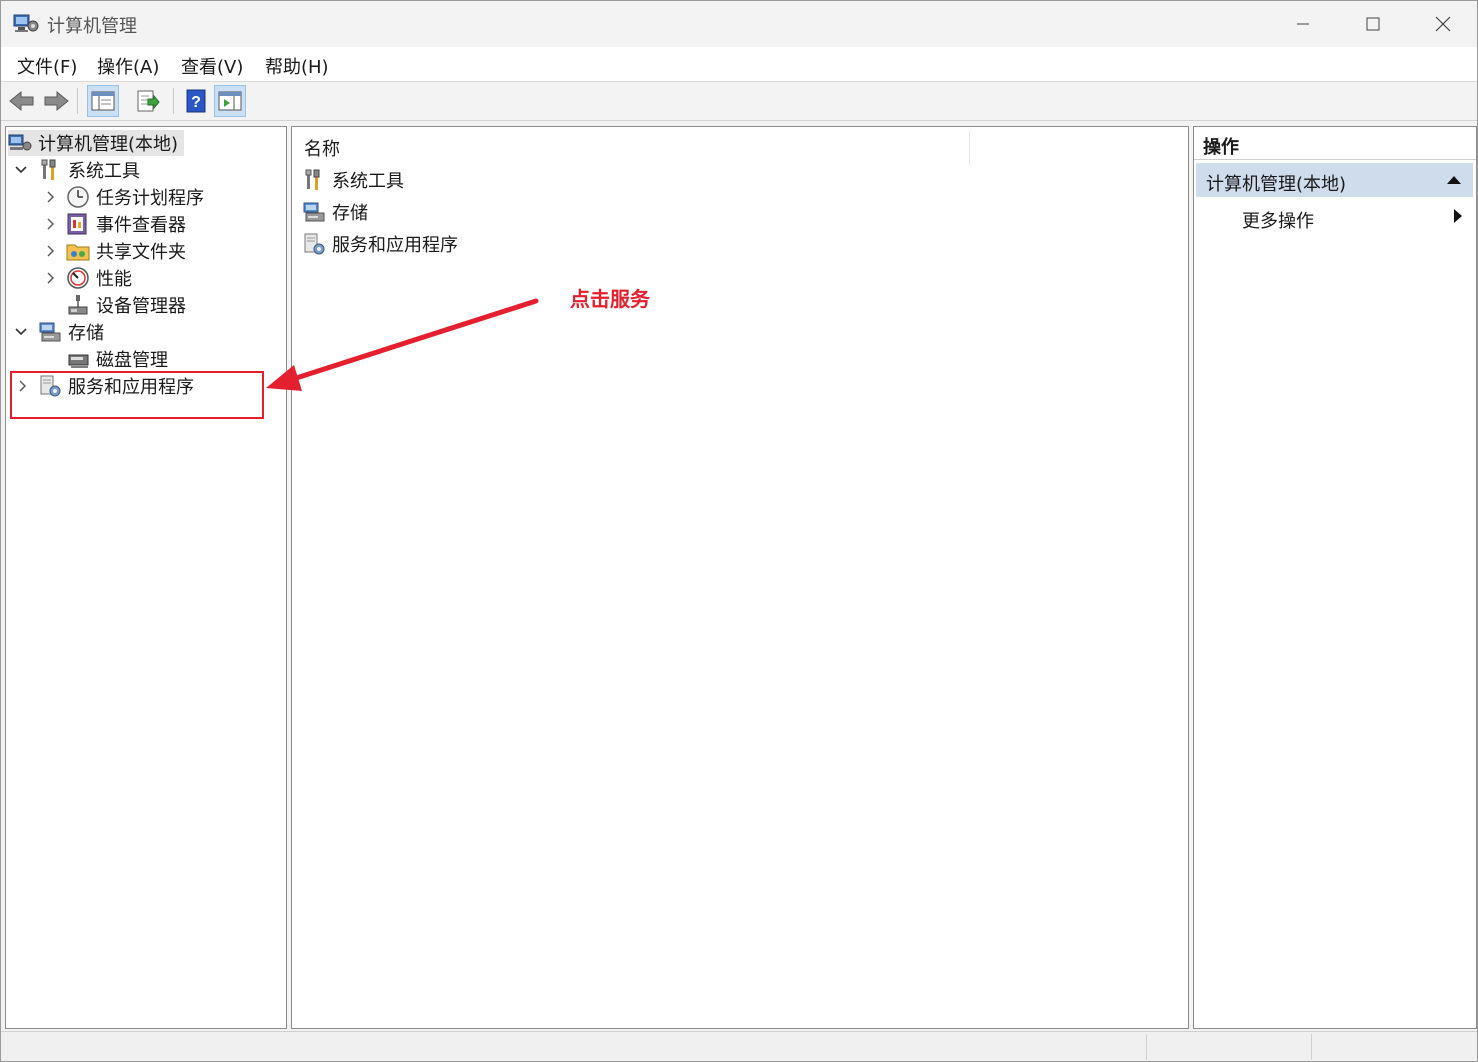 Image resolution: width=1478 pixels, height=1062 pixels. What do you see at coordinates (1335, 143) in the screenshot?
I see `actions-pane-header: 操作` at bounding box center [1335, 143].